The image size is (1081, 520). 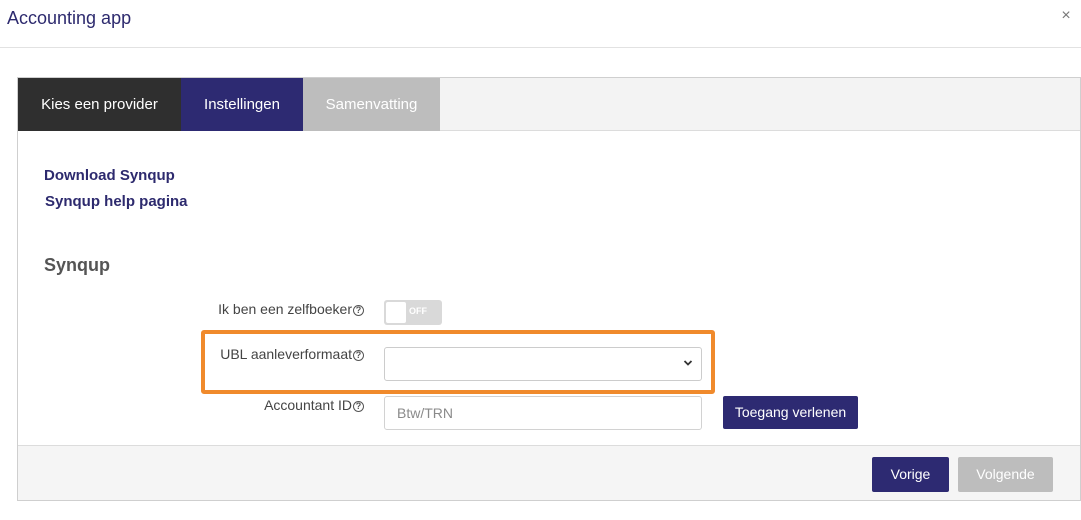 What do you see at coordinates (69, 18) in the screenshot?
I see `modal-title: Accounting app` at bounding box center [69, 18].